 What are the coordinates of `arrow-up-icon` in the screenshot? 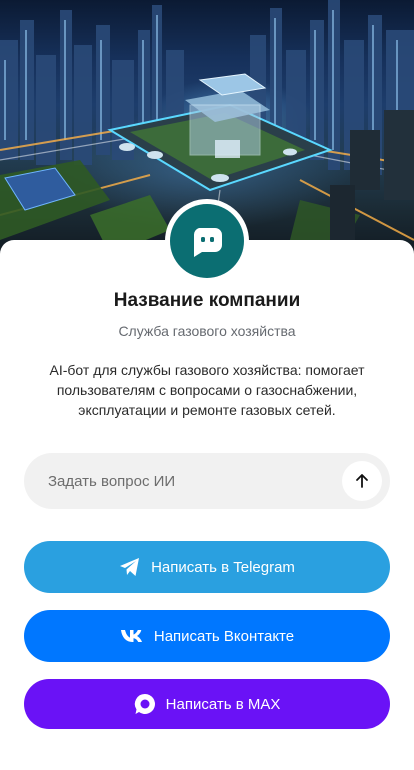 It's located at (362, 481).